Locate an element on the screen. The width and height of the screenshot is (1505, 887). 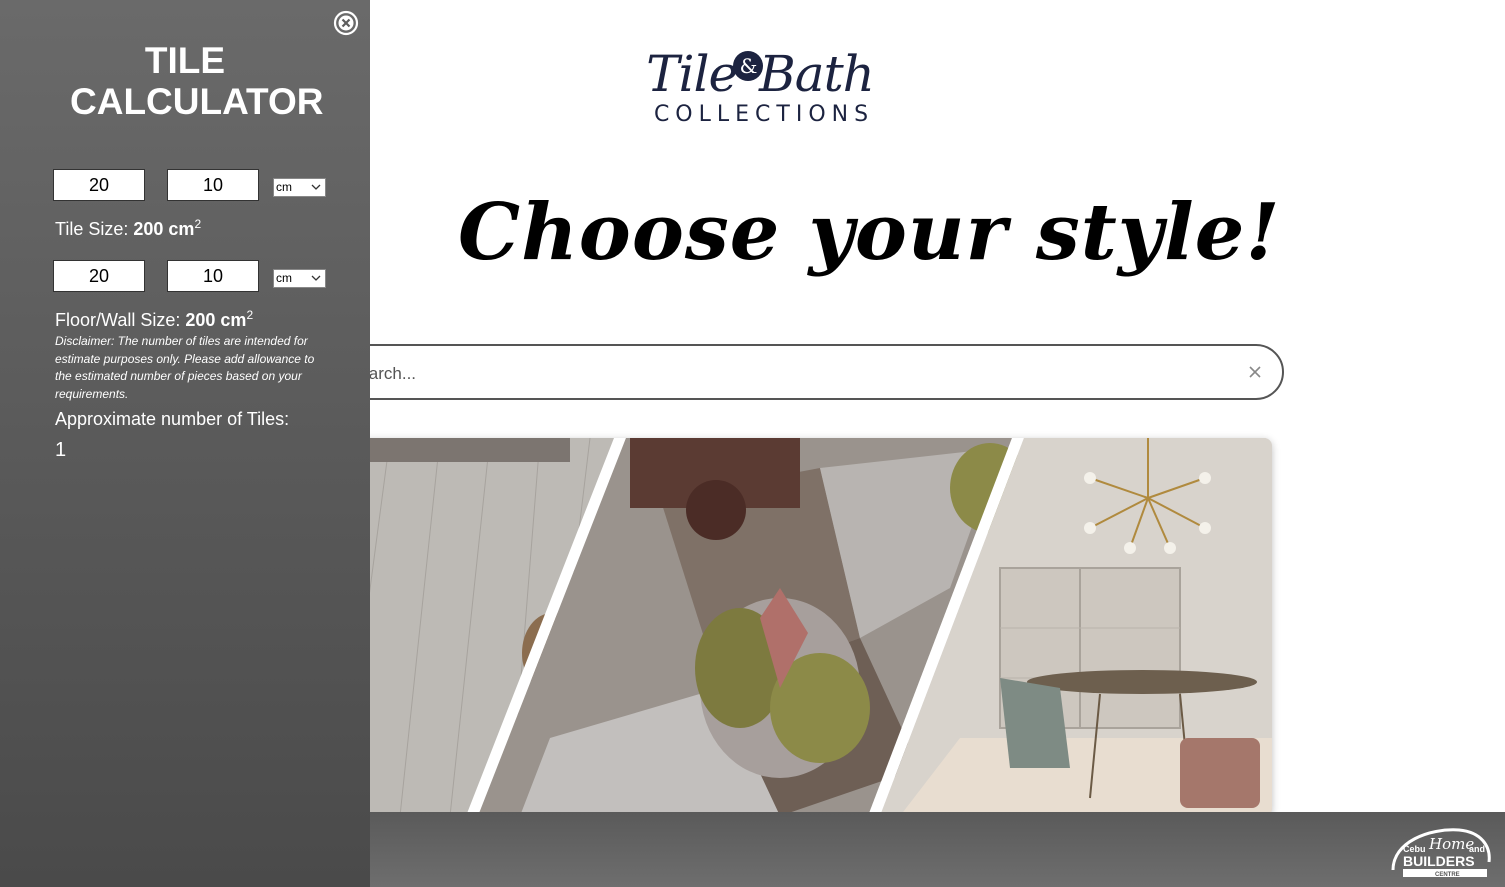
area-unit-select: cm is located at coordinates (299, 278).